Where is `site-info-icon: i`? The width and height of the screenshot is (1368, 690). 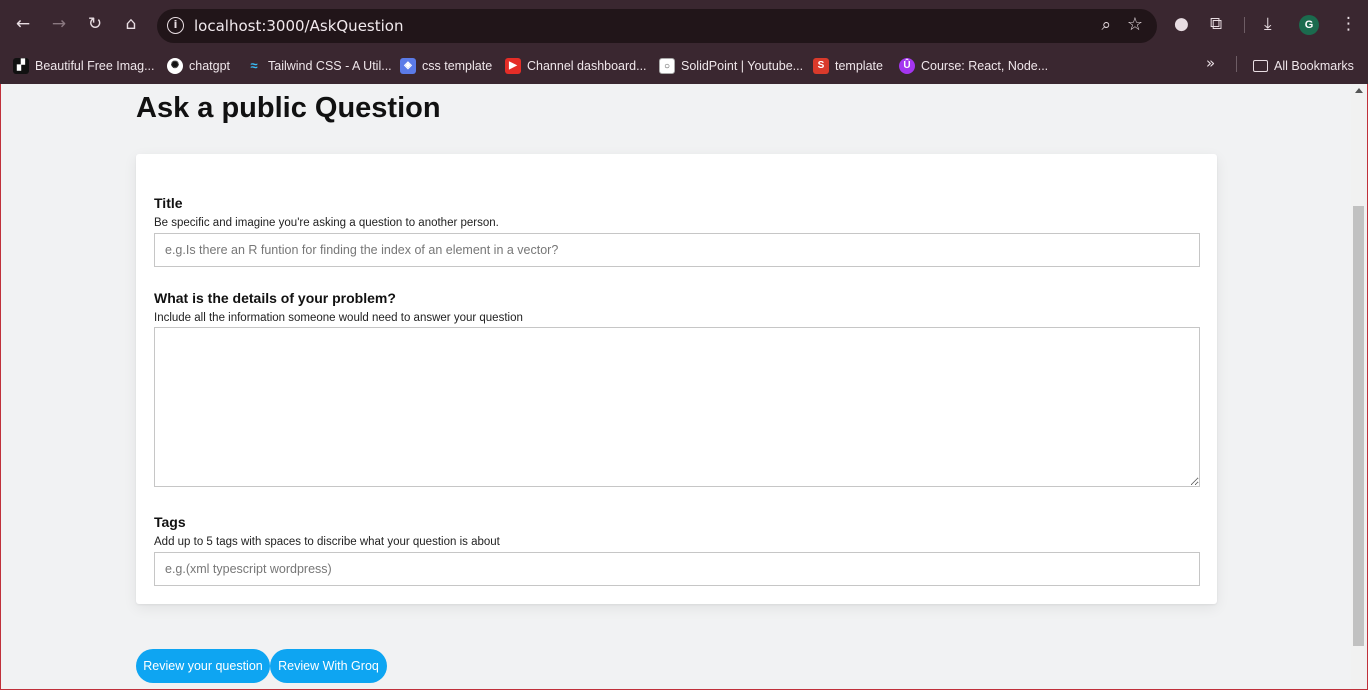
site-info-icon: i is located at coordinates (175, 25).